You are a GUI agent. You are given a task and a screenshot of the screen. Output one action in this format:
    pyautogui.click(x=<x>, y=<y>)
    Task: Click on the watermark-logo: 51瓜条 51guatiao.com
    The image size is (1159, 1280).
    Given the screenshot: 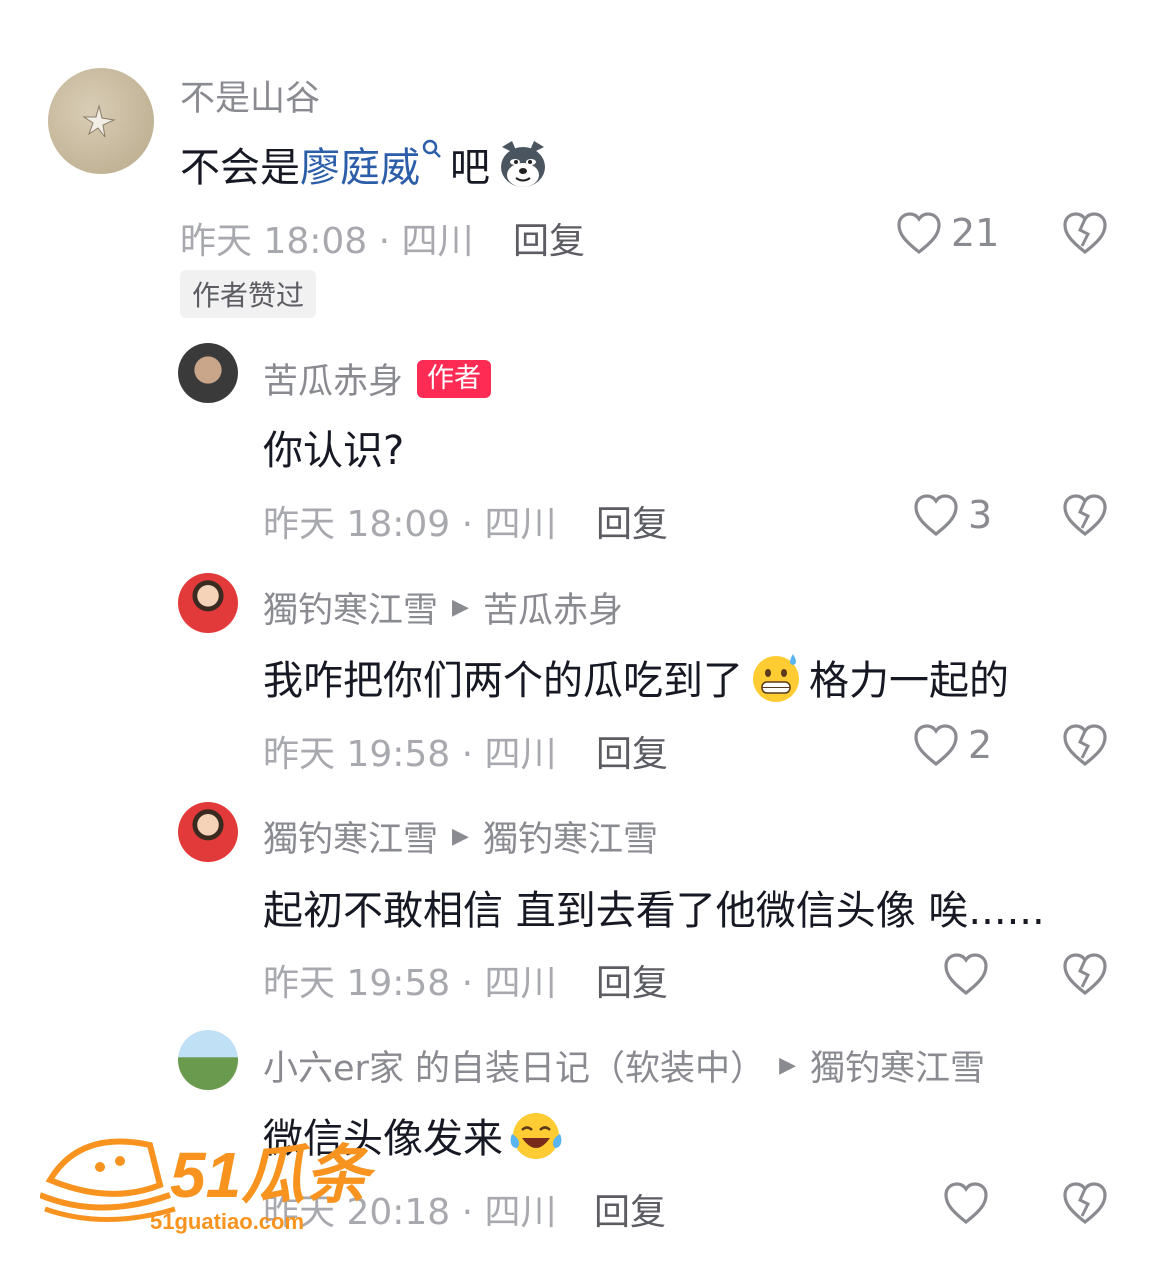 What is the action you would take?
    pyautogui.click(x=219, y=1180)
    